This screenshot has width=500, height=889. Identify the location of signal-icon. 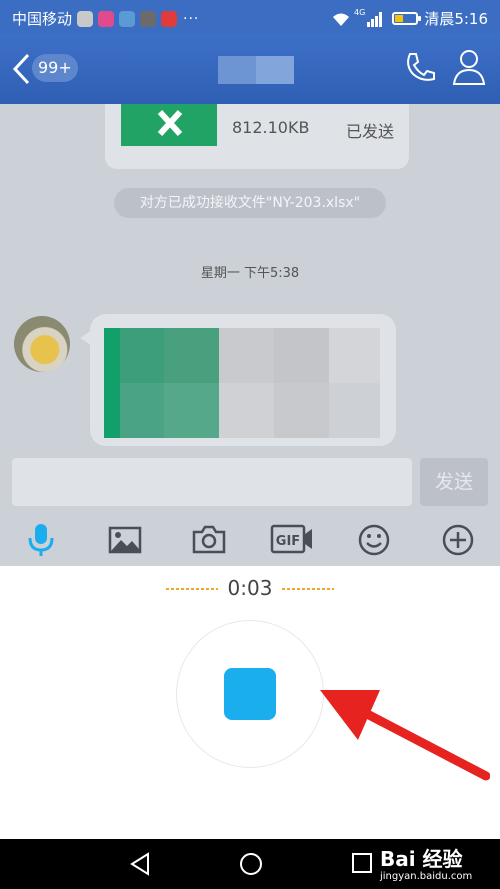
(375, 19).